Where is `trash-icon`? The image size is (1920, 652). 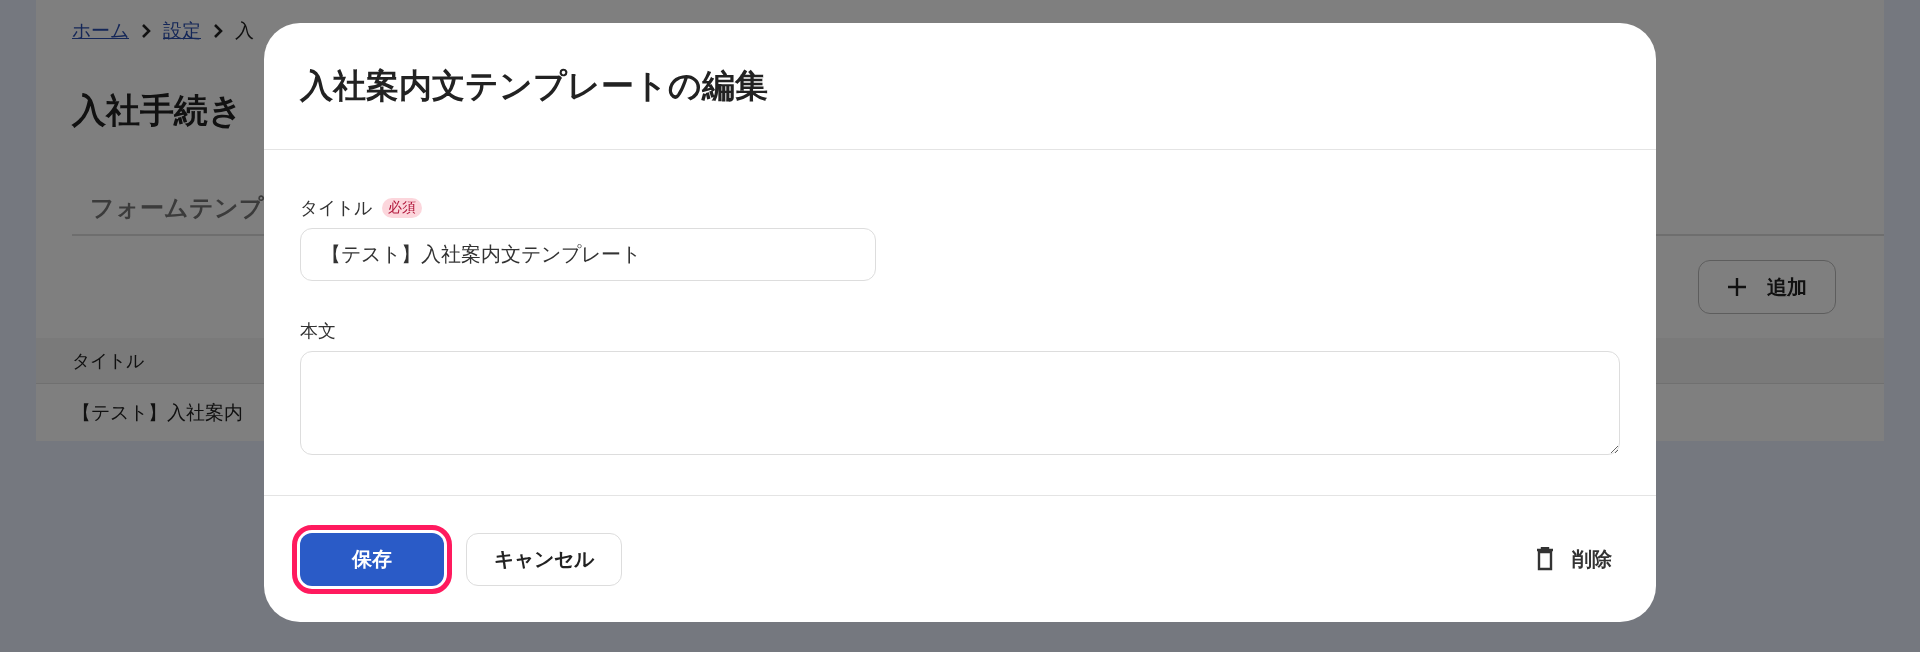
trash-icon is located at coordinates (1545, 559).